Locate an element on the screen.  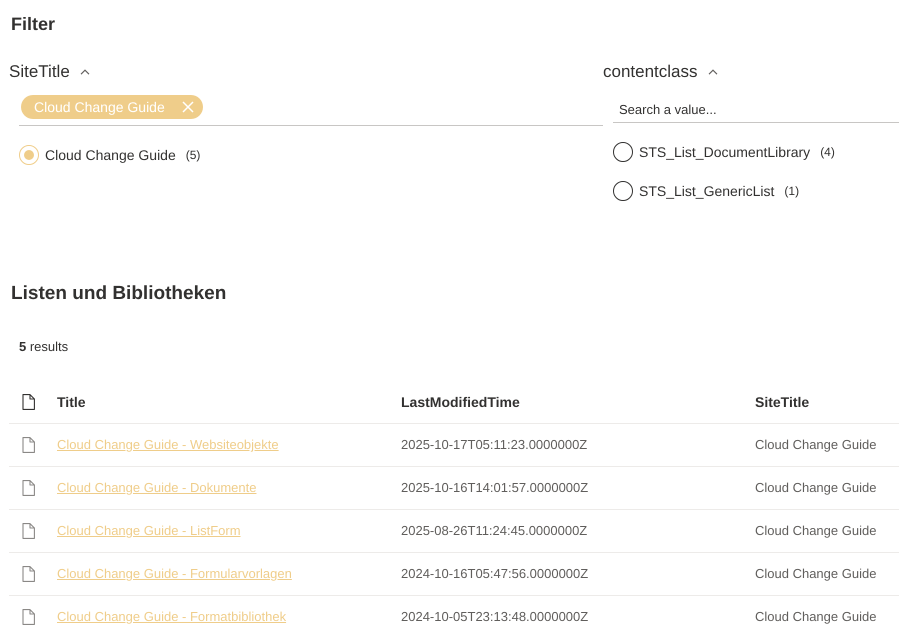
title-link: Cloud Change Guide - ListForm is located at coordinates (149, 530).